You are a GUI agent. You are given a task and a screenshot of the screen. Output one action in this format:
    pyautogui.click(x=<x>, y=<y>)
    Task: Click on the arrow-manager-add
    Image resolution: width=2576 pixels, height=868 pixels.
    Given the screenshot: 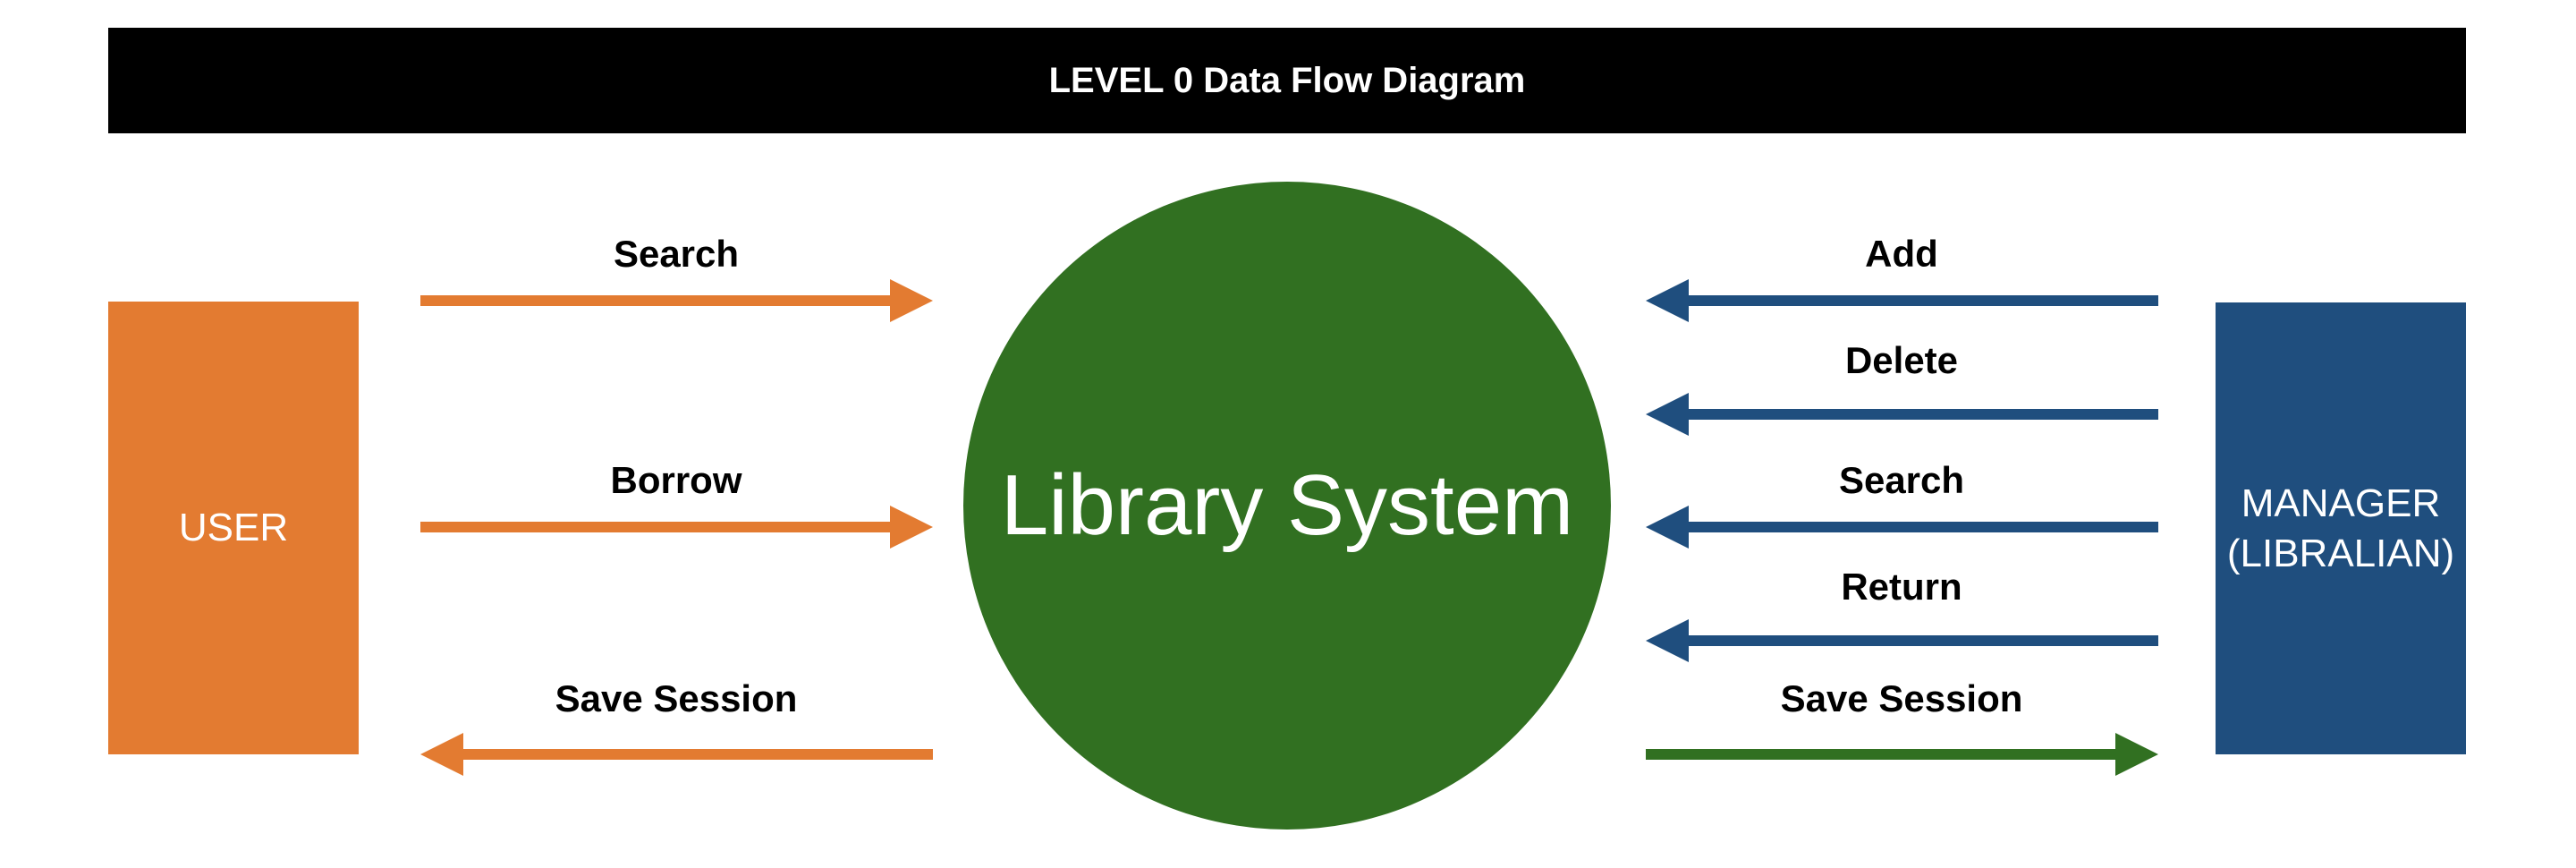 What is the action you would take?
    pyautogui.click(x=1902, y=300)
    